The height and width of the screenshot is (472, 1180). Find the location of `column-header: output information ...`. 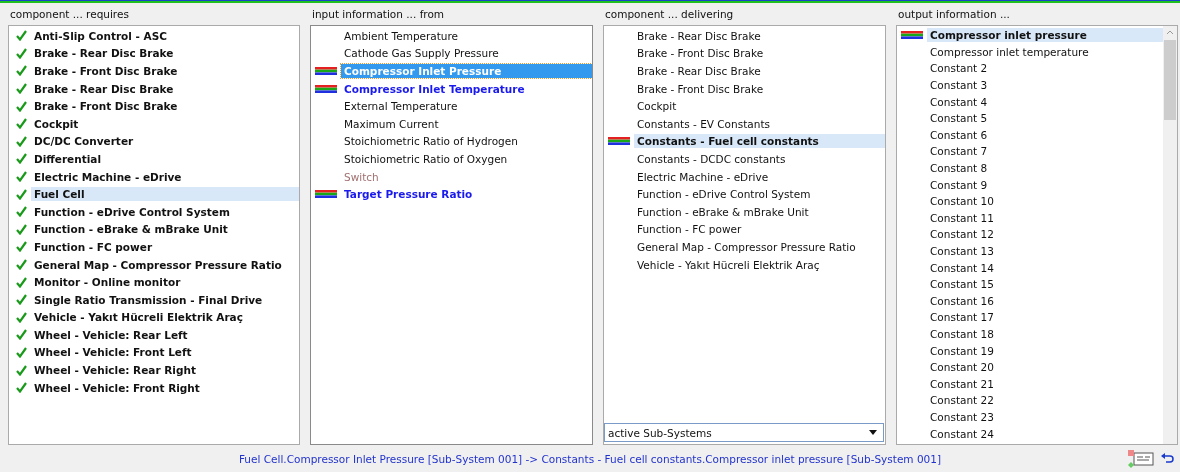

column-header: output information ... is located at coordinates (954, 14).